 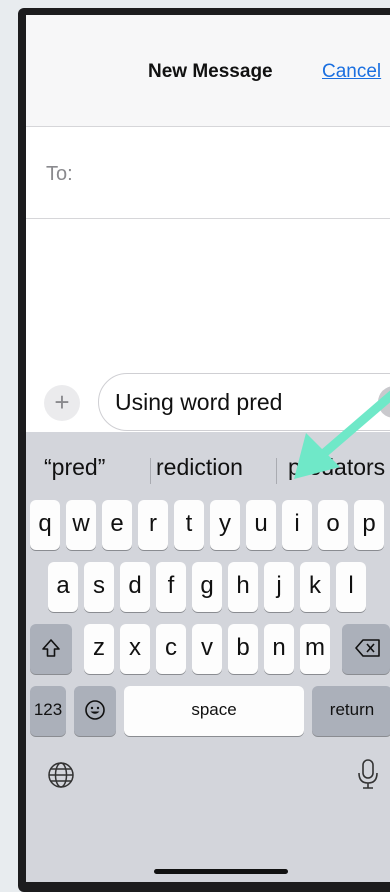 I want to click on predictive-text-bar: “pred” rediction predators, so click(x=208, y=463).